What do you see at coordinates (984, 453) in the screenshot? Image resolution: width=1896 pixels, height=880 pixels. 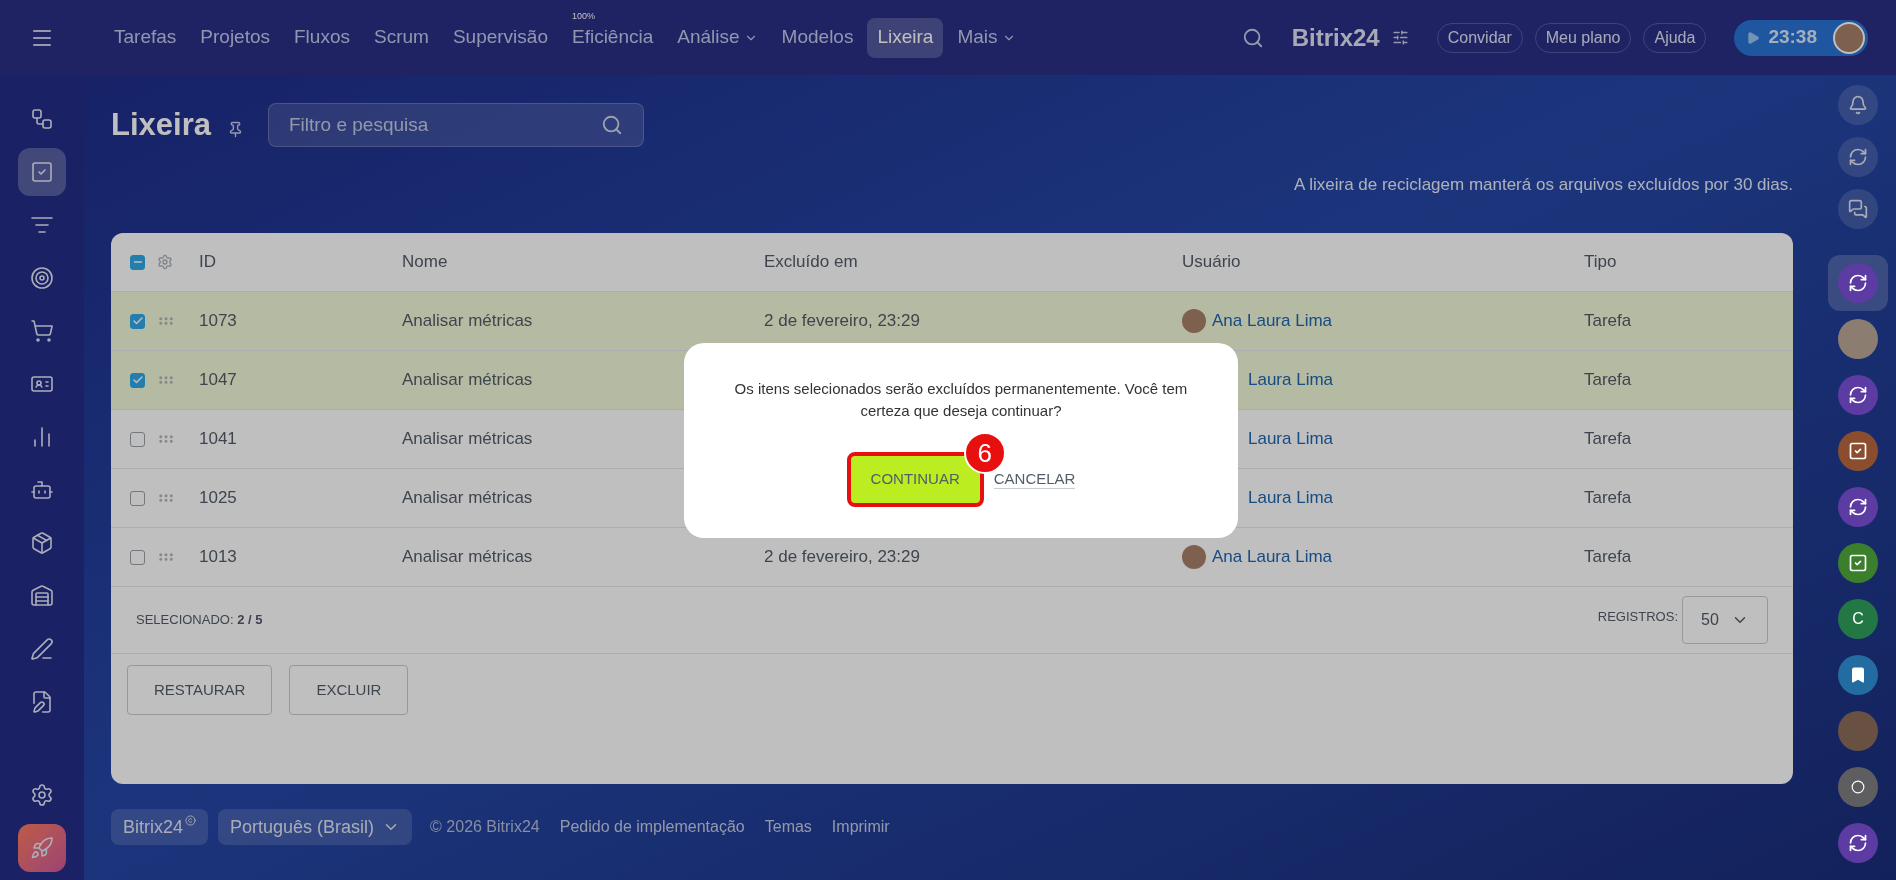 I see `step-badge: 6` at bounding box center [984, 453].